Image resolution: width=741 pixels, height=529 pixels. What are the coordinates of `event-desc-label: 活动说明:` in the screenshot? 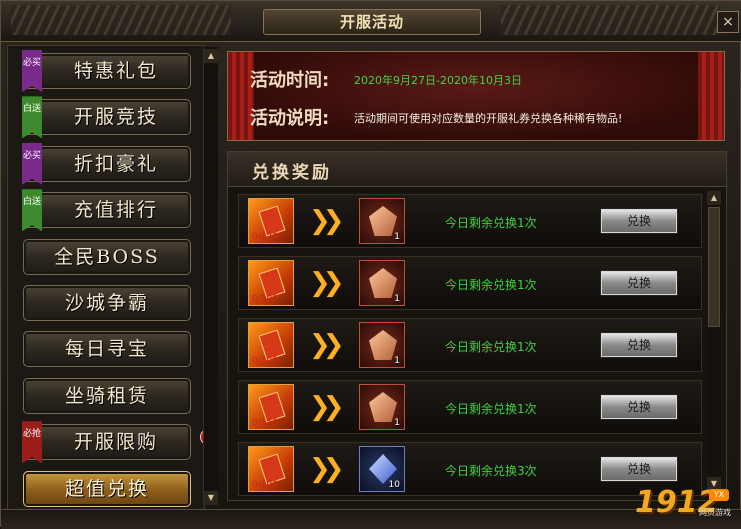 It's located at (290, 118).